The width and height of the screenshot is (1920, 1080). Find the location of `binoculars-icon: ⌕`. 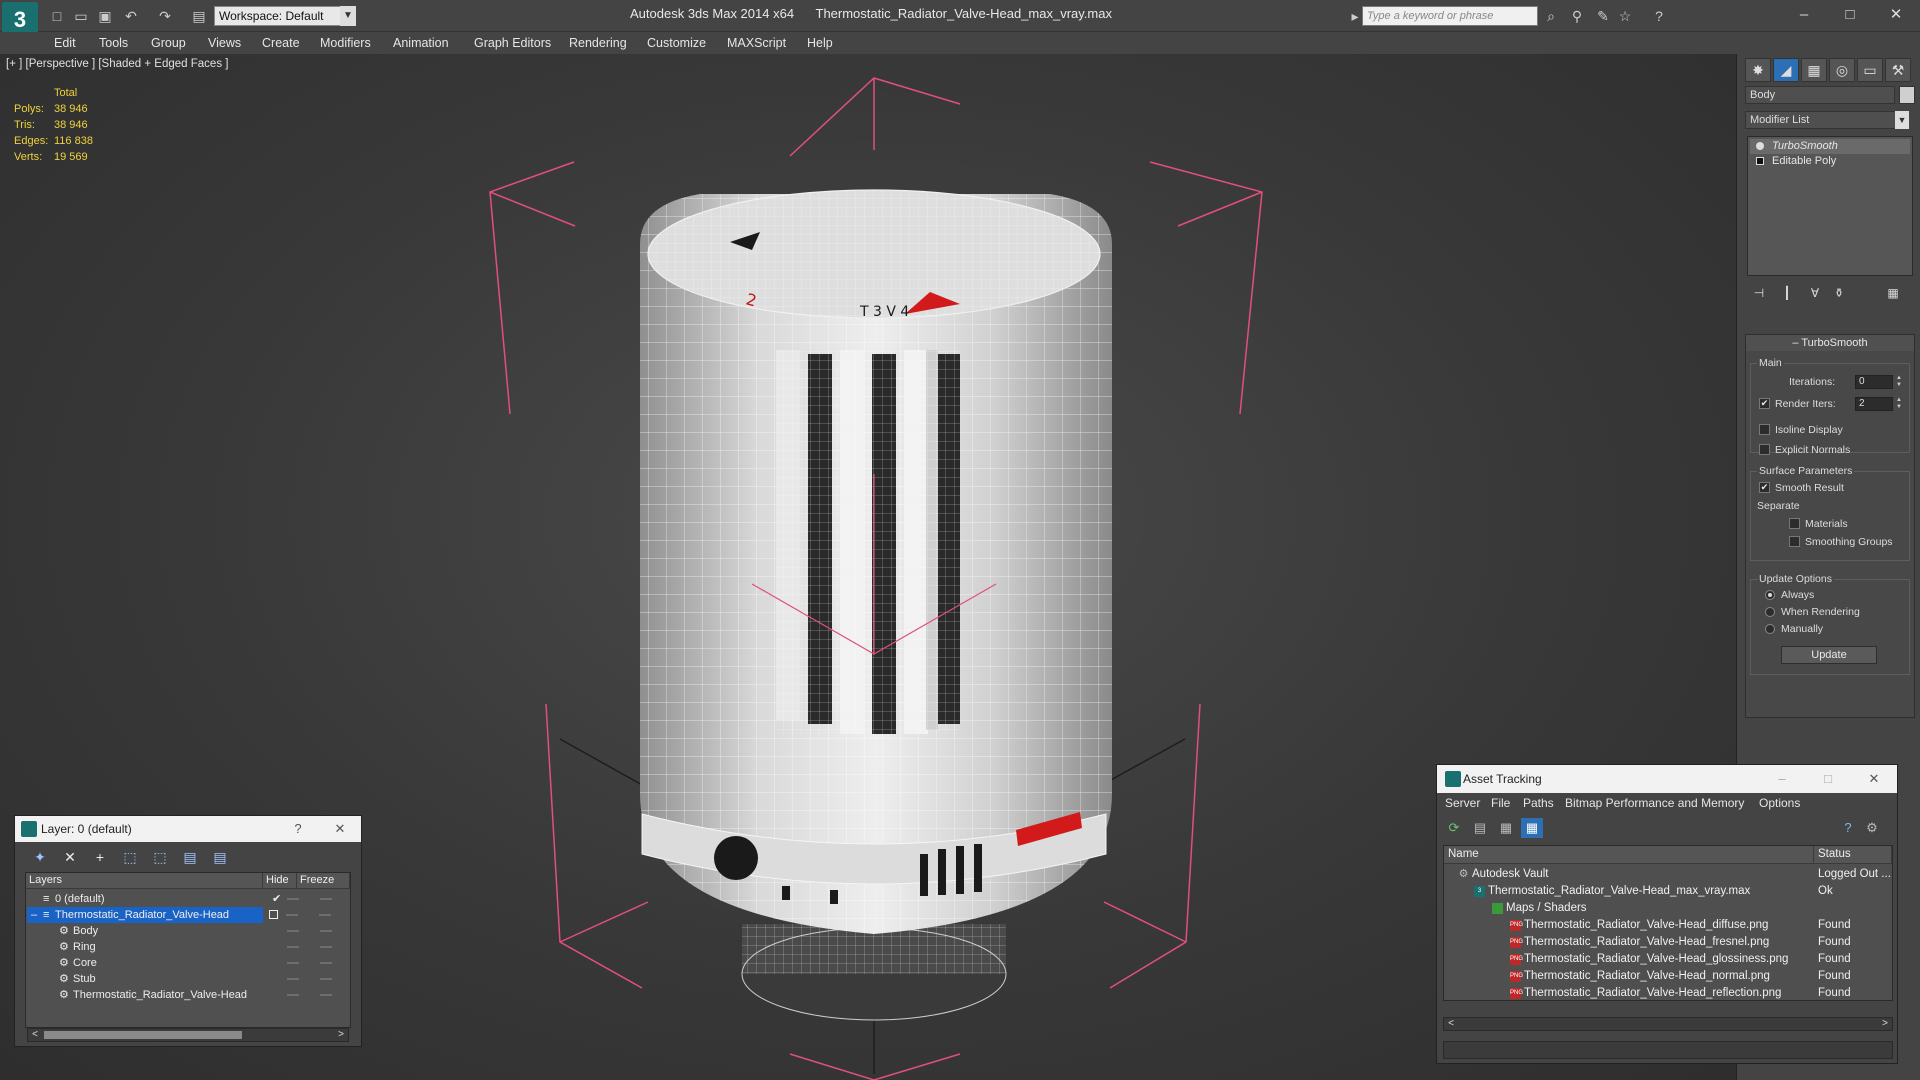

binoculars-icon: ⌕ is located at coordinates (1551, 16).